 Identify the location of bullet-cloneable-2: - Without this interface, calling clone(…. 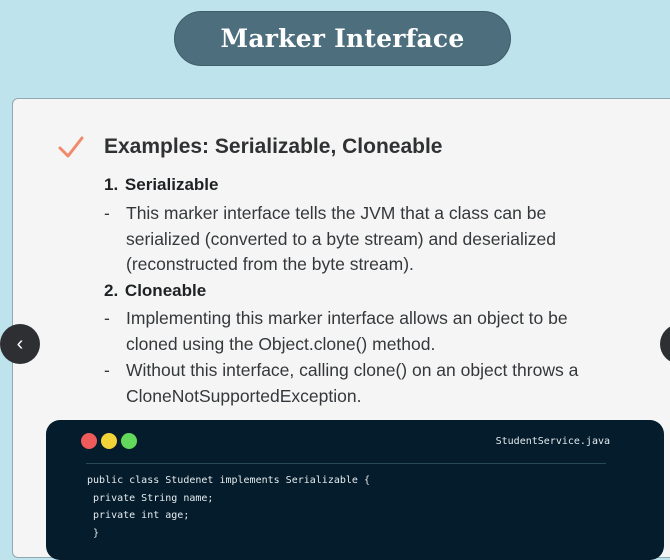
(354, 383).